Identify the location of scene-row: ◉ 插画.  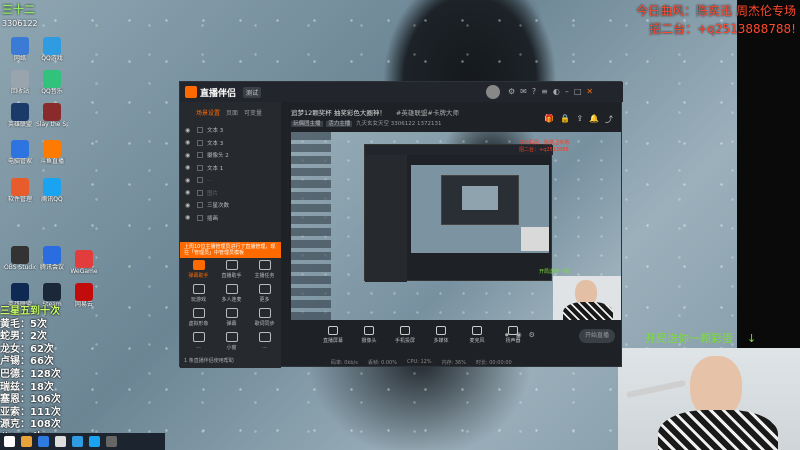
(230, 218).